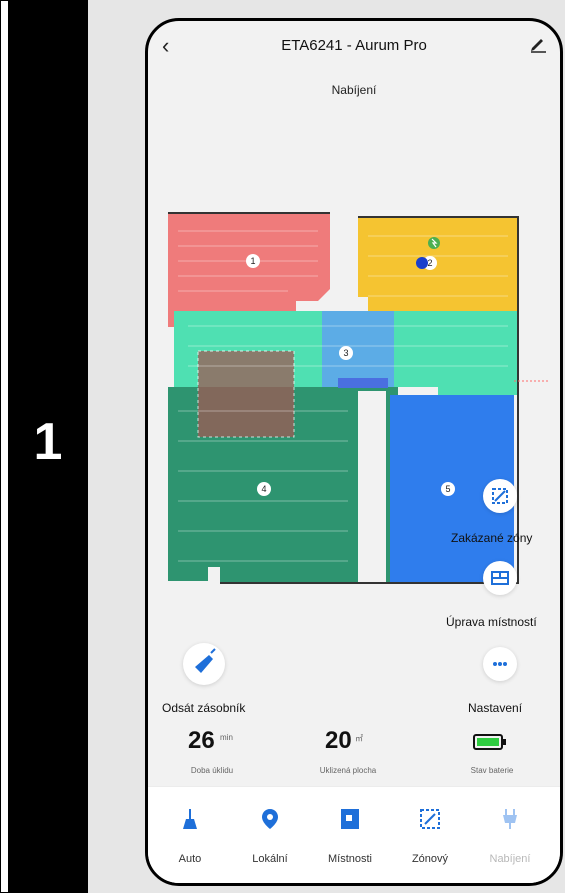  Describe the element at coordinates (359, 738) in the screenshot. I see `cleaned-area-unit: ㎡` at that location.